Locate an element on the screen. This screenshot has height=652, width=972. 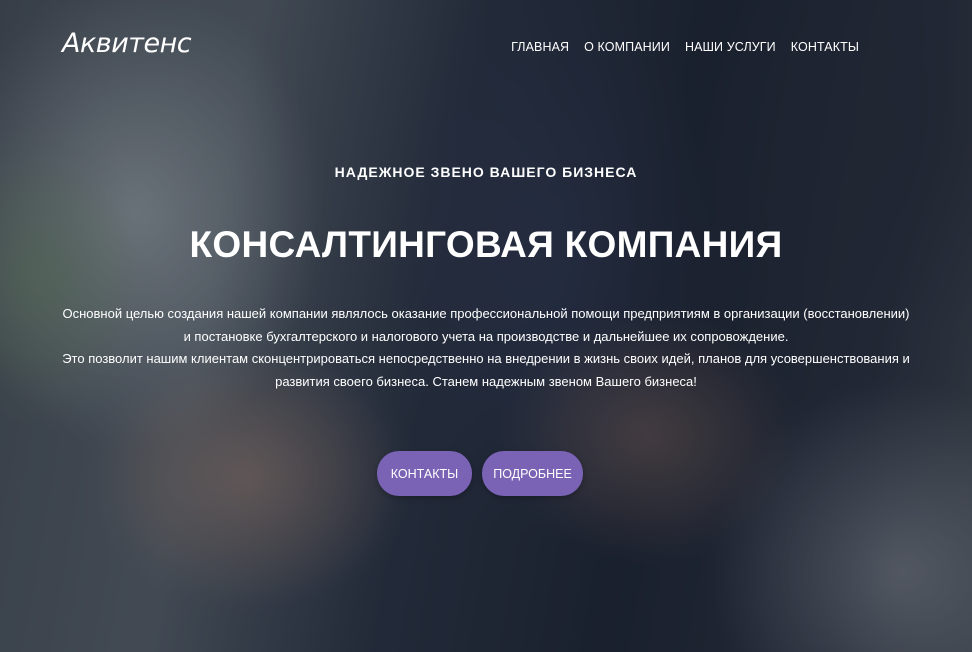
hero-buttons: КОНТАКТЫ ПОДРОБНЕЕ is located at coordinates (486, 473).